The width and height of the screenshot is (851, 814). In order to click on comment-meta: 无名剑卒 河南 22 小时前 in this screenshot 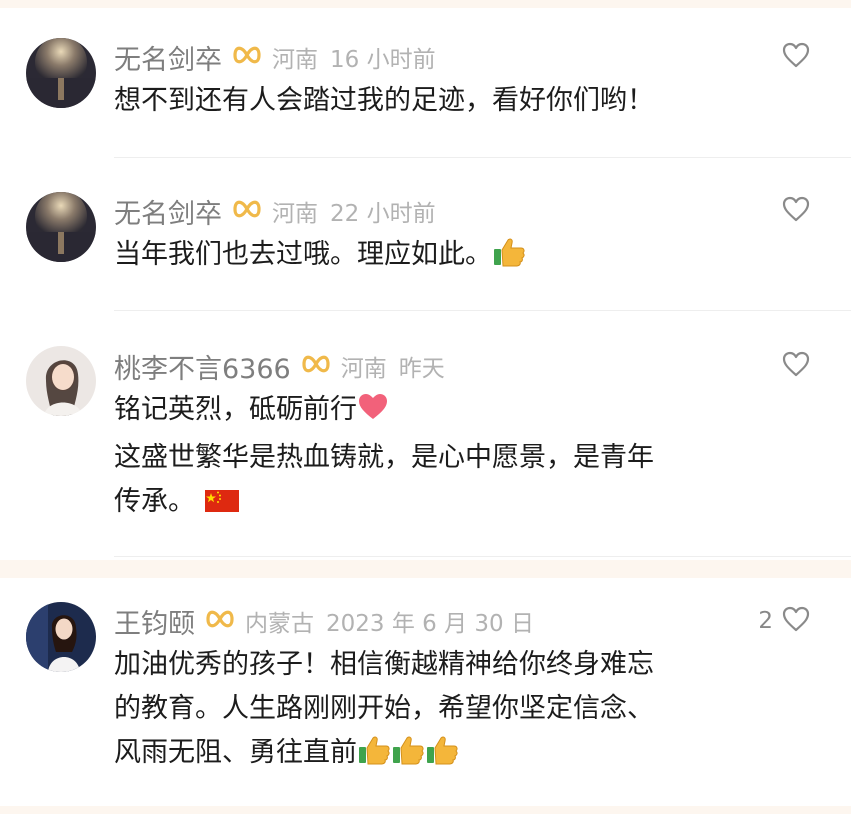, I will do `click(275, 211)`.